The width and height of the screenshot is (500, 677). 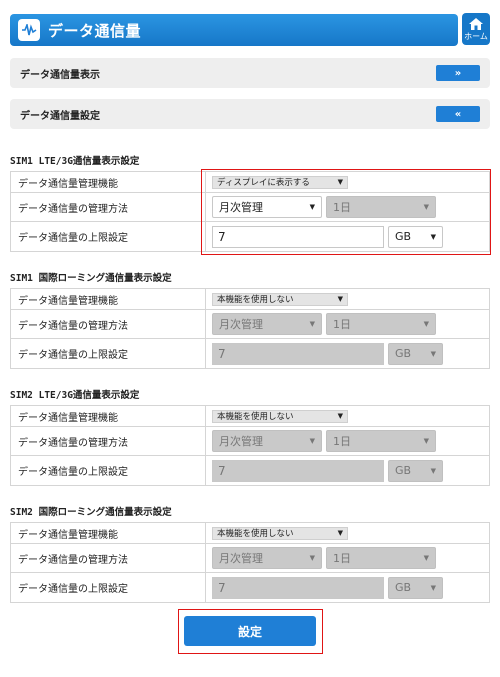 What do you see at coordinates (250, 73) in the screenshot?
I see `nav-data-usage-display: データ通信量表示 »` at bounding box center [250, 73].